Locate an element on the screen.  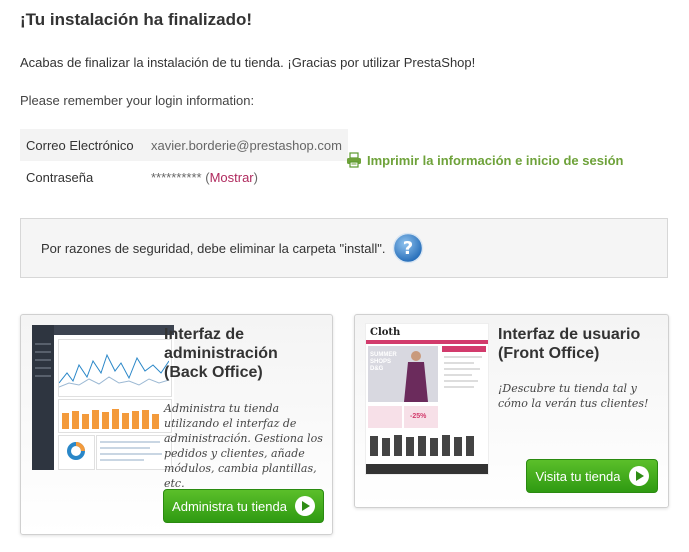
password-row: Contraseña ********** (Mostrar) is located at coordinates (184, 177).